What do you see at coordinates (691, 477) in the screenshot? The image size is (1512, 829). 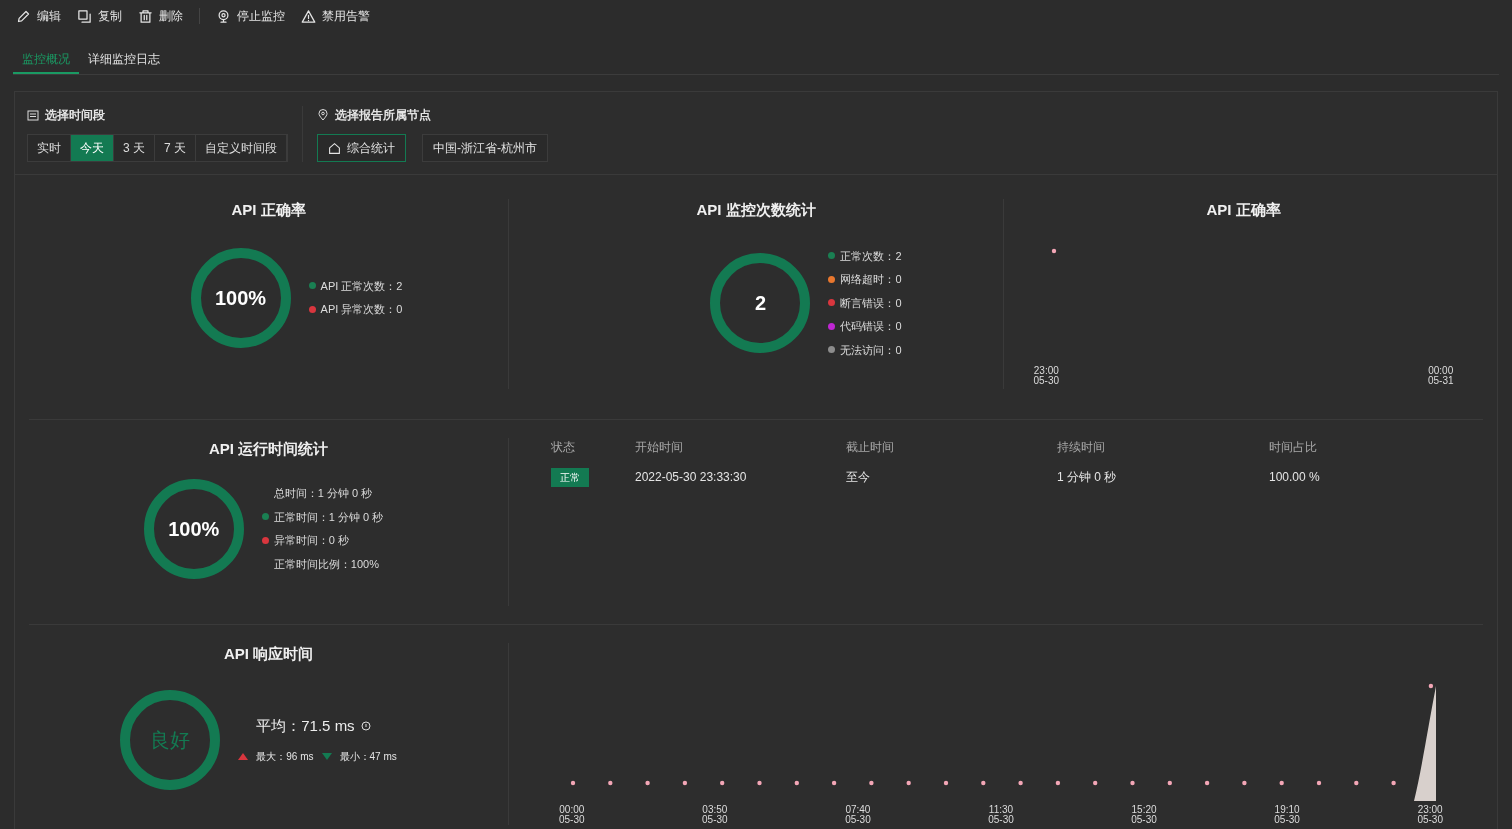 I see `table-cell-text: 2022-05-30 23:33:30` at bounding box center [691, 477].